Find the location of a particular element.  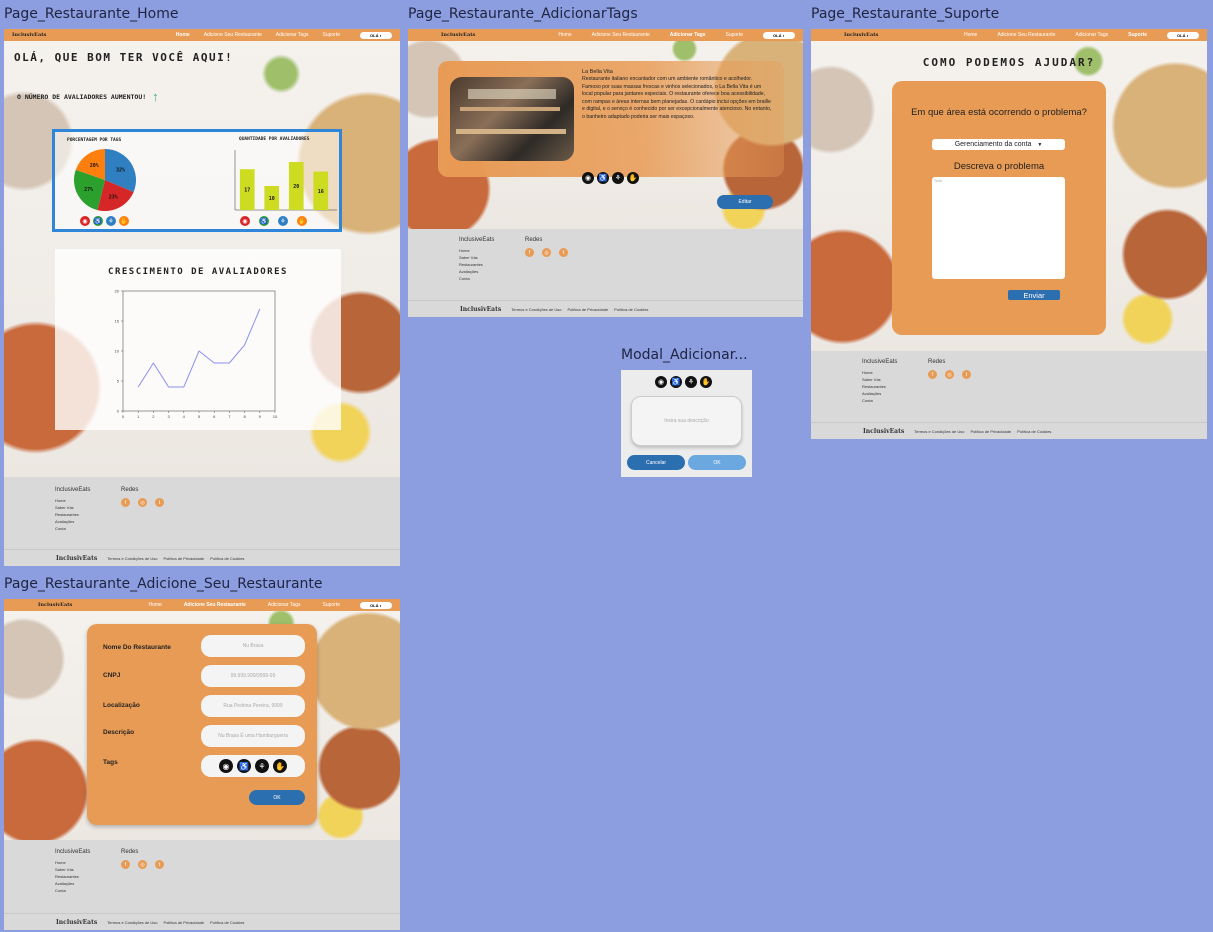

x-tick-label: 6 is located at coordinates (214, 416).